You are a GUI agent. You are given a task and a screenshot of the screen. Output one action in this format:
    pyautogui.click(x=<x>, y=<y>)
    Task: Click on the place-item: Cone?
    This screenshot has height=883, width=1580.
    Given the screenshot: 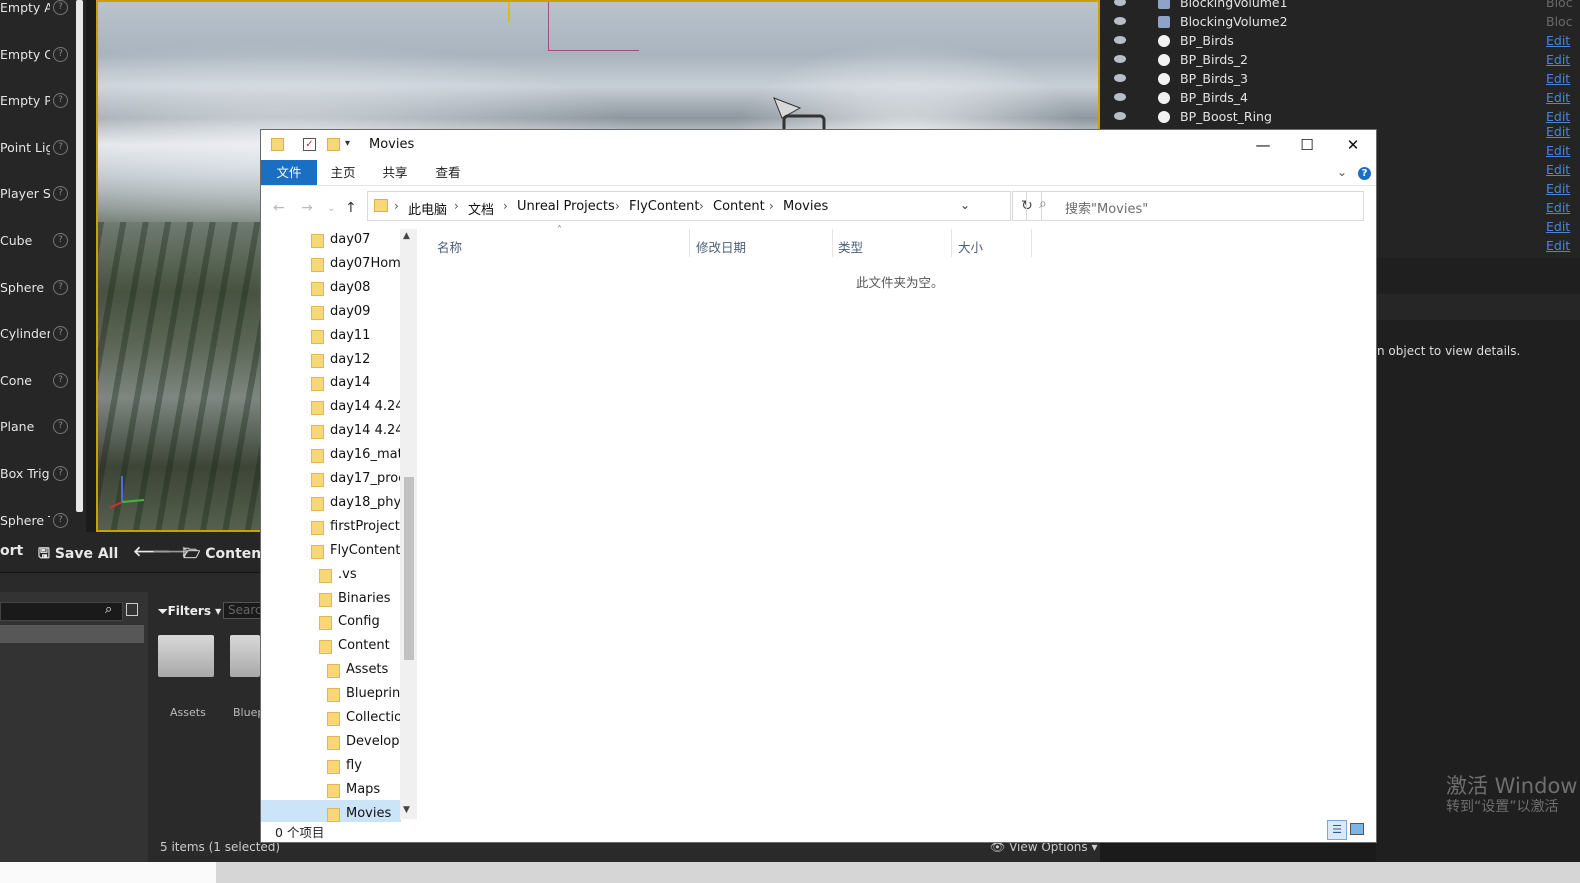 What is the action you would take?
    pyautogui.click(x=35, y=382)
    